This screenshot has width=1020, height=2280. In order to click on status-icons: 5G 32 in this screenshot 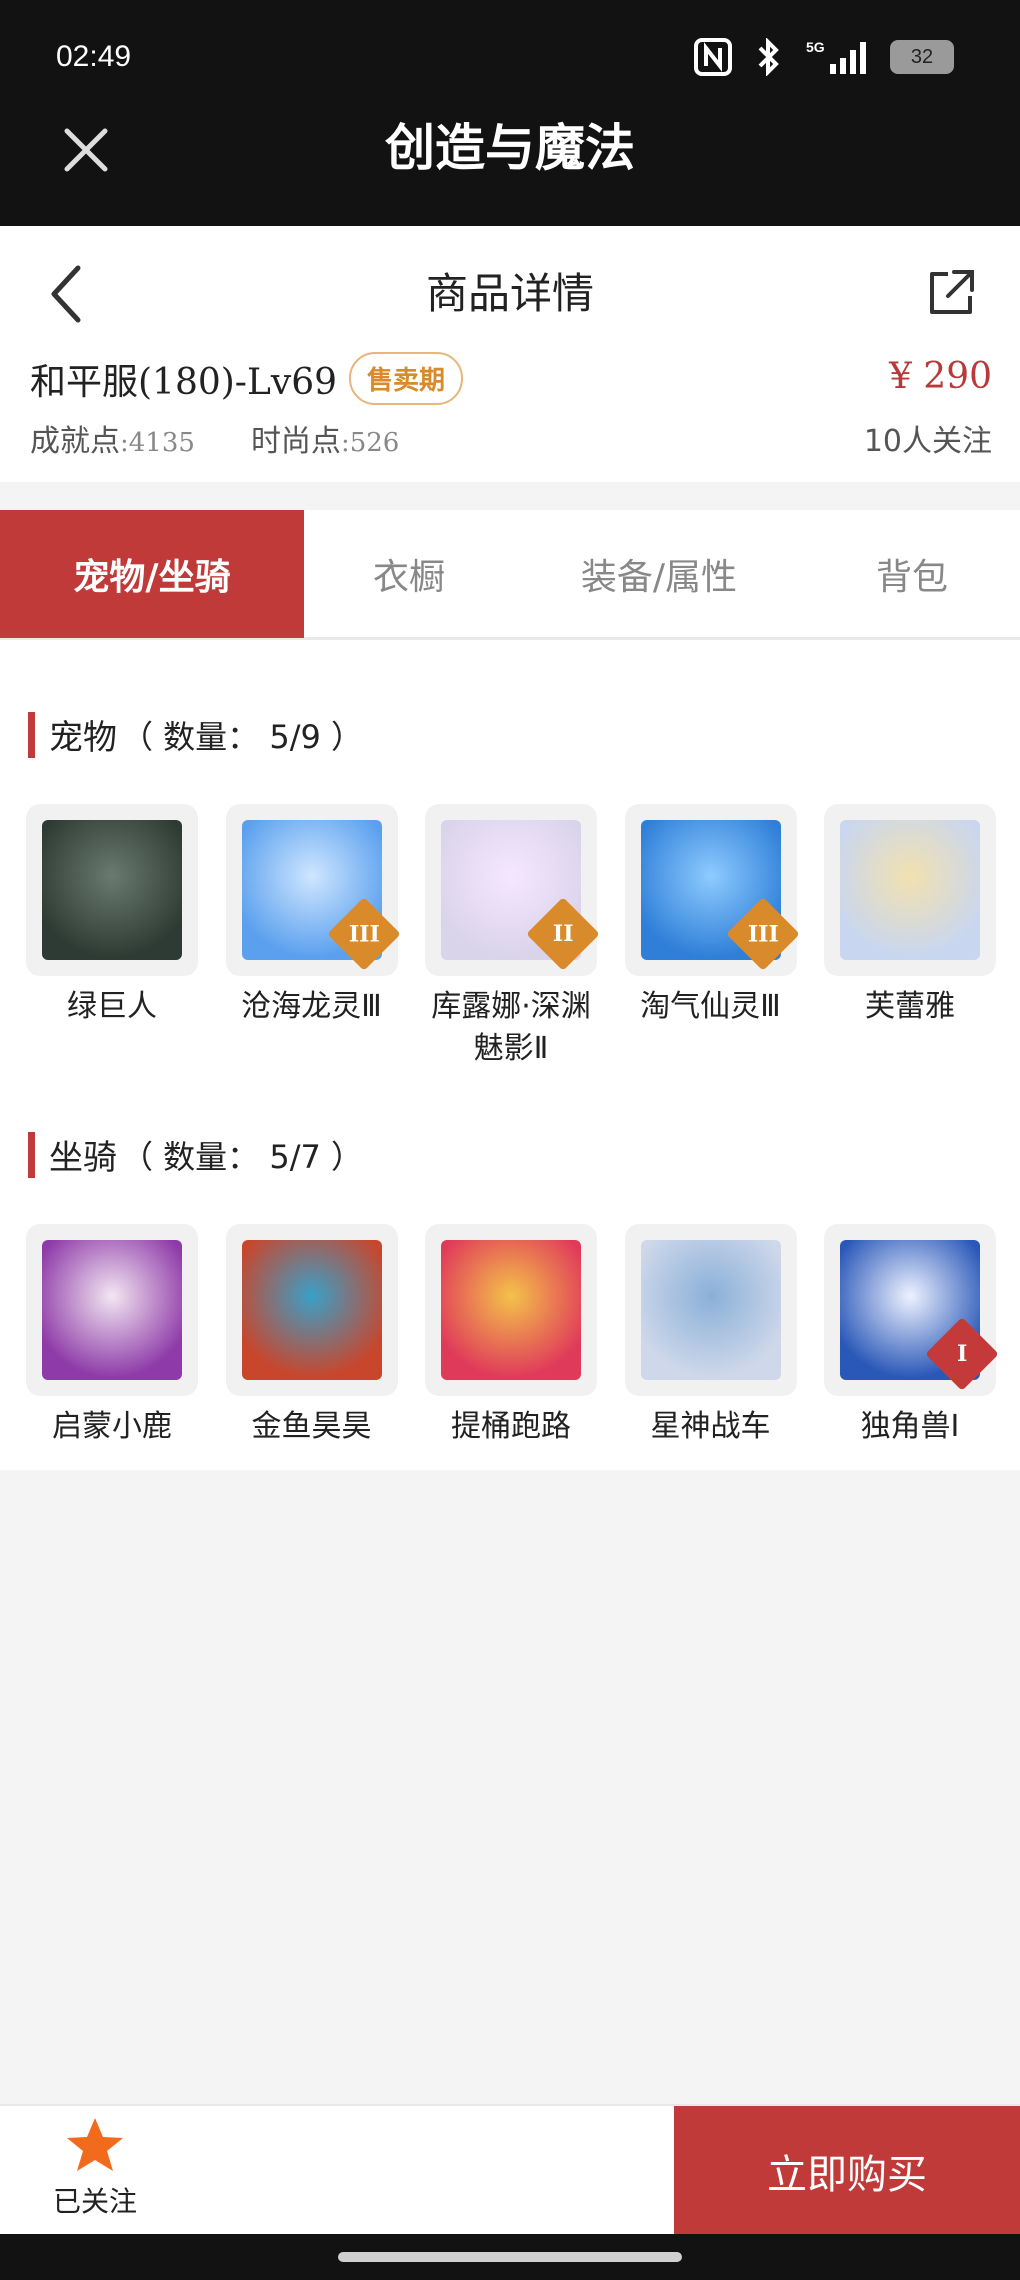, I will do `click(824, 57)`.